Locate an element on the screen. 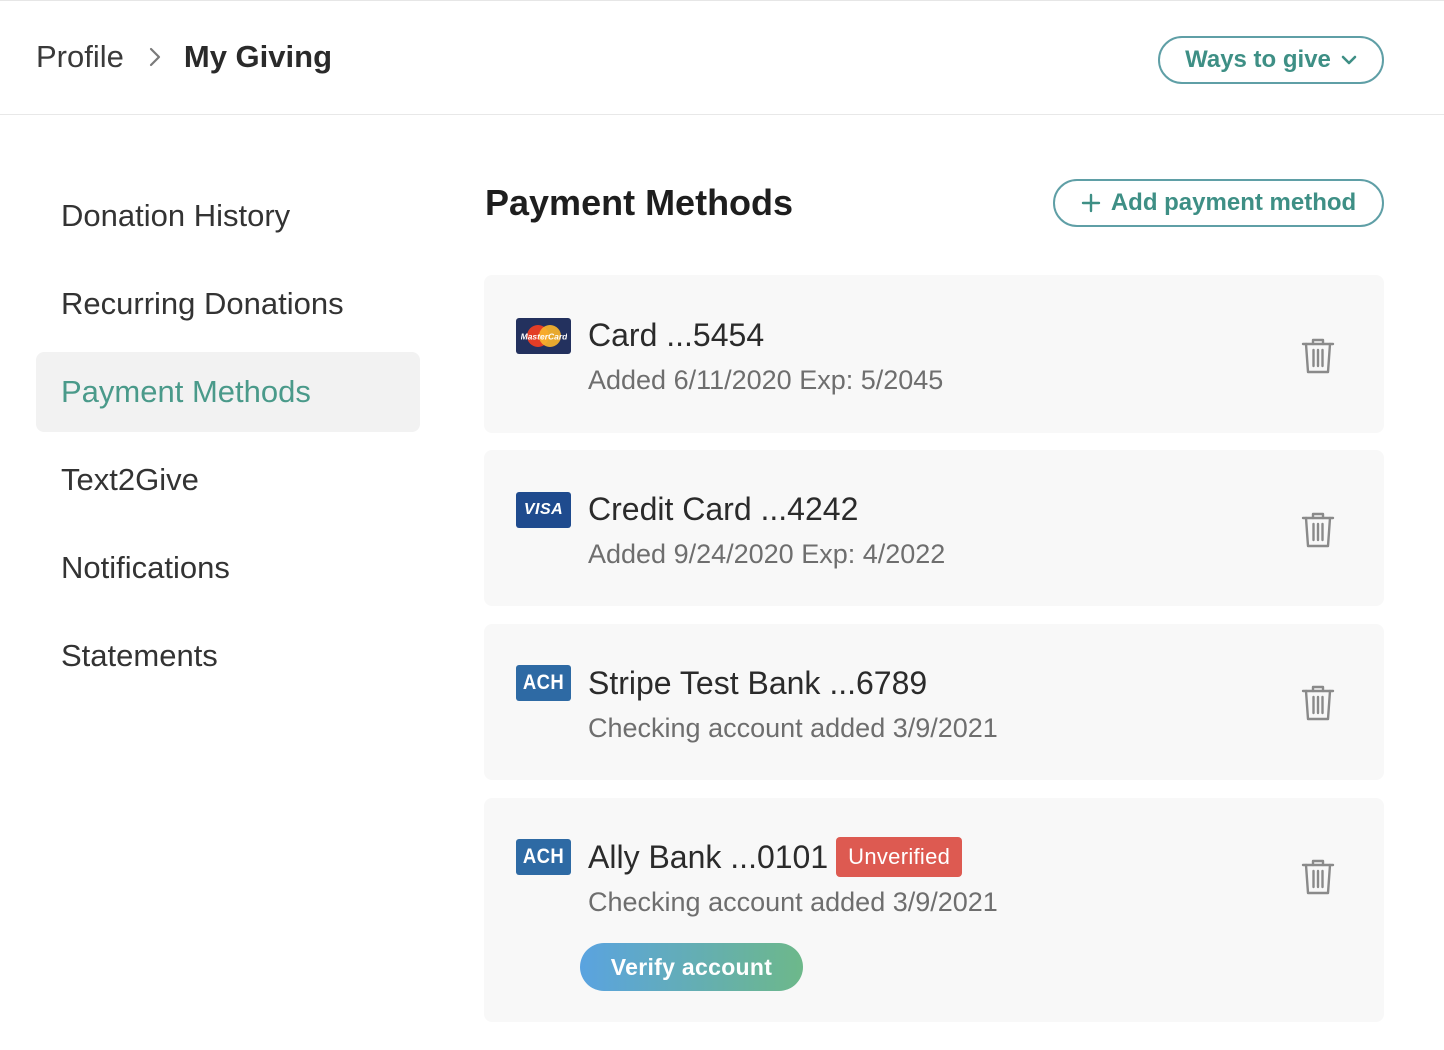  ways-to-give-label: Ways to give is located at coordinates (1258, 59).